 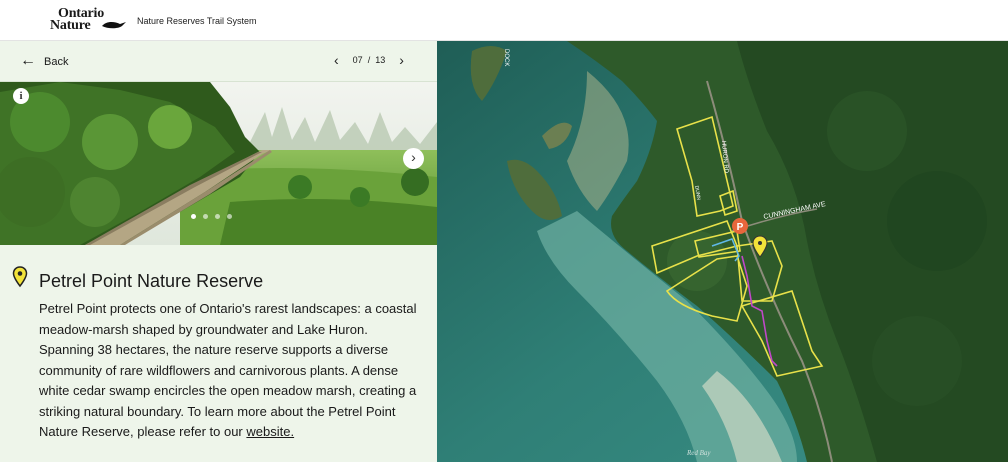 What do you see at coordinates (21, 96) in the screenshot?
I see `info-icon: i` at bounding box center [21, 96].